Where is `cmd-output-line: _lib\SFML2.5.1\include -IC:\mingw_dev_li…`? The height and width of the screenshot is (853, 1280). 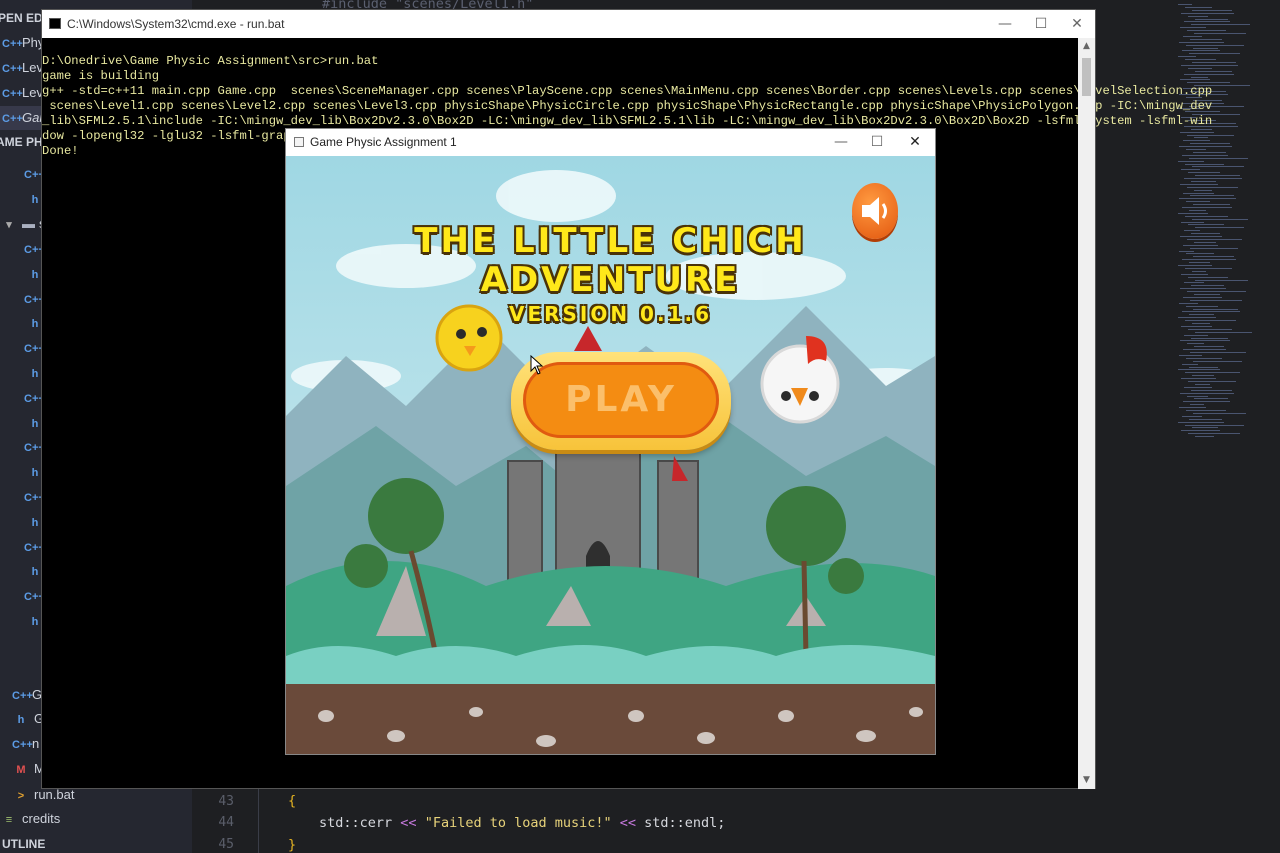
cmd-output-line: _lib\SFML2.5.1\include -IC:\mingw_dev_li… is located at coordinates (627, 121).